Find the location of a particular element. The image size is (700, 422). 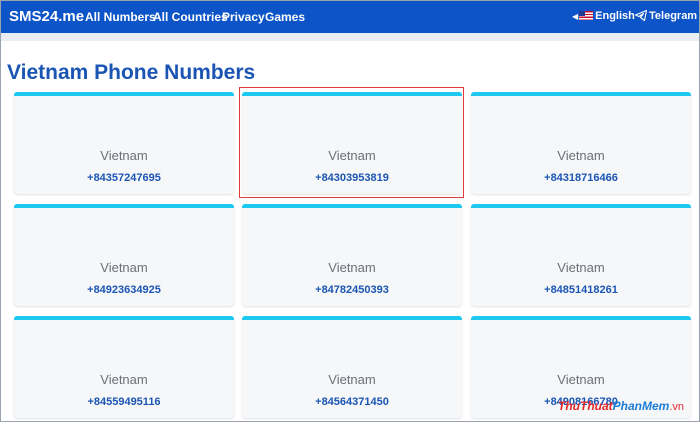

language-label: English is located at coordinates (615, 16).